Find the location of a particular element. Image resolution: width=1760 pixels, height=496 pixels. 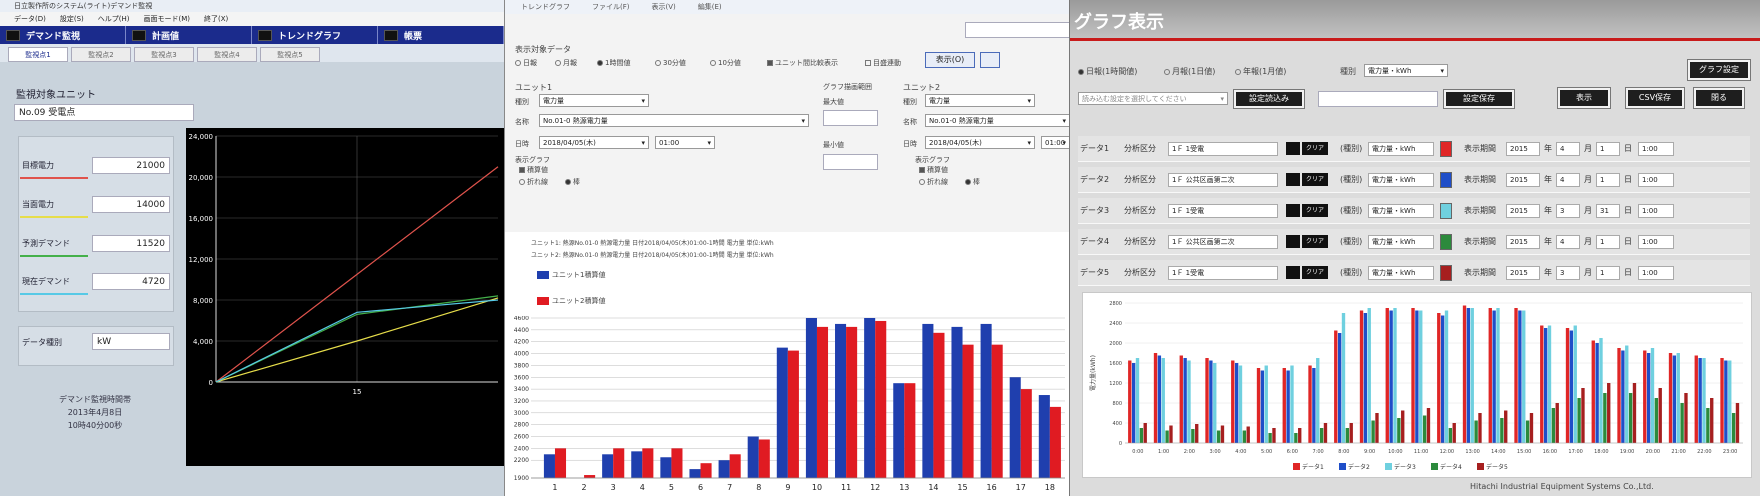

top-right-field is located at coordinates (1017, 30).